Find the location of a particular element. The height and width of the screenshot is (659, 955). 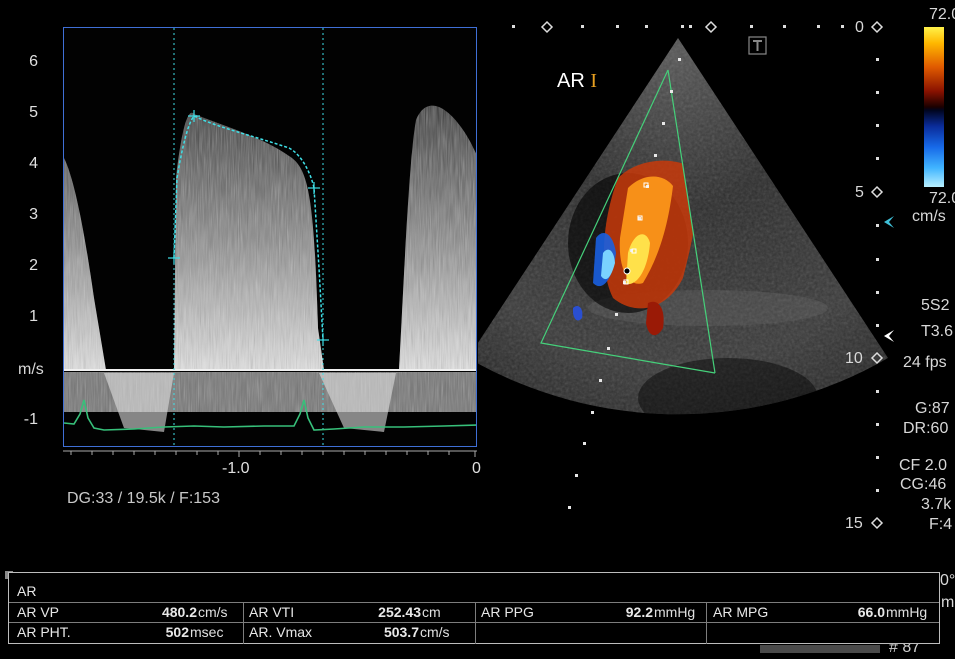

y-tick: 1 is located at coordinates (33, 316).